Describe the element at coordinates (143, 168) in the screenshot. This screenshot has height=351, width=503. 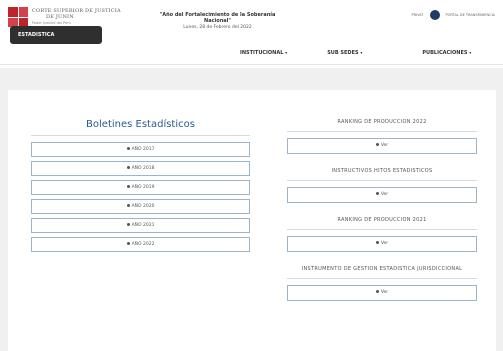
I see `year-label: AÑO 2018` at that location.